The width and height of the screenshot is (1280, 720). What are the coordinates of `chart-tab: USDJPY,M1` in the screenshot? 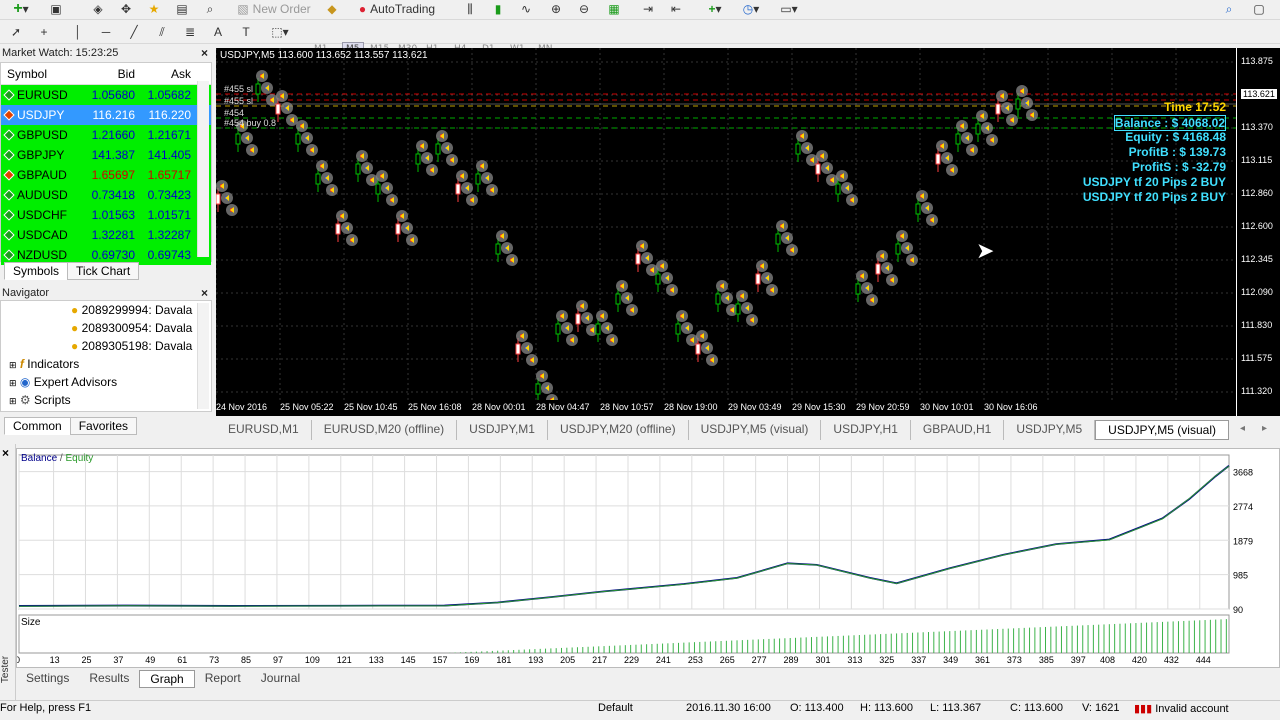 It's located at (502, 430).